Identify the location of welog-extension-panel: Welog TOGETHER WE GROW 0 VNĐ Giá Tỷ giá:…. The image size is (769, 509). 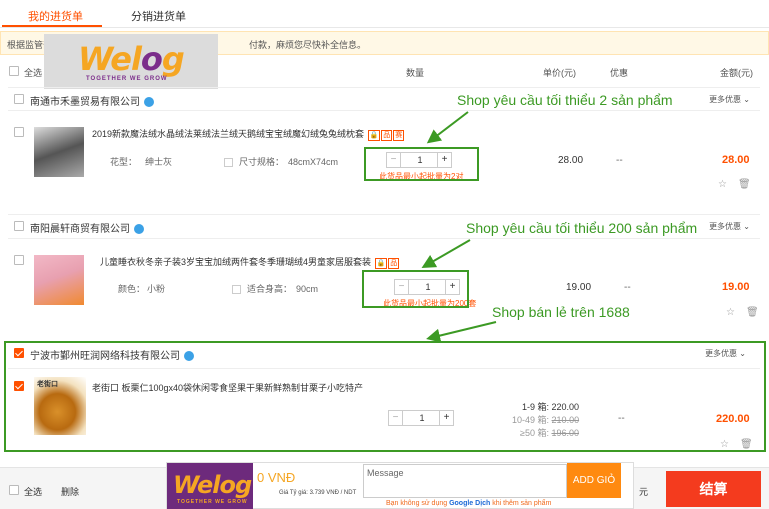
(400, 485).